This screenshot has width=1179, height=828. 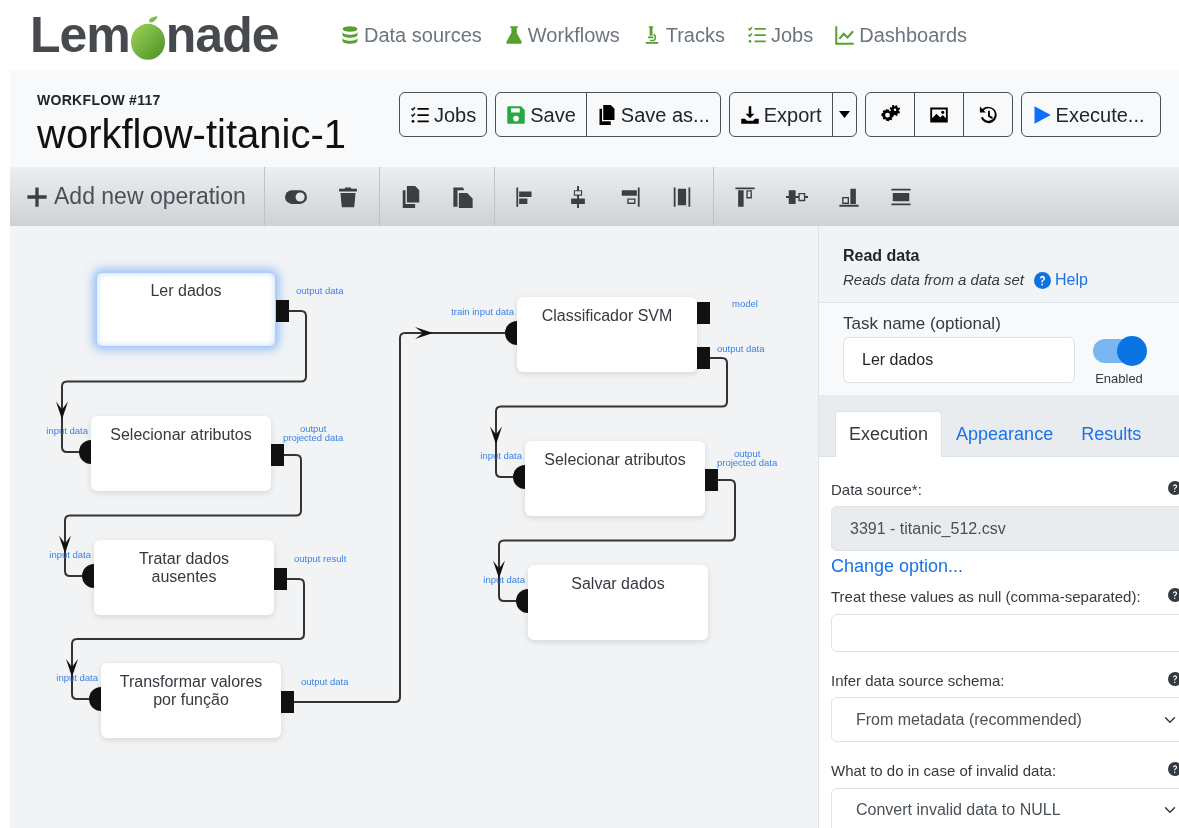 I want to click on task-name-field: Ler dados, so click(x=959, y=359).